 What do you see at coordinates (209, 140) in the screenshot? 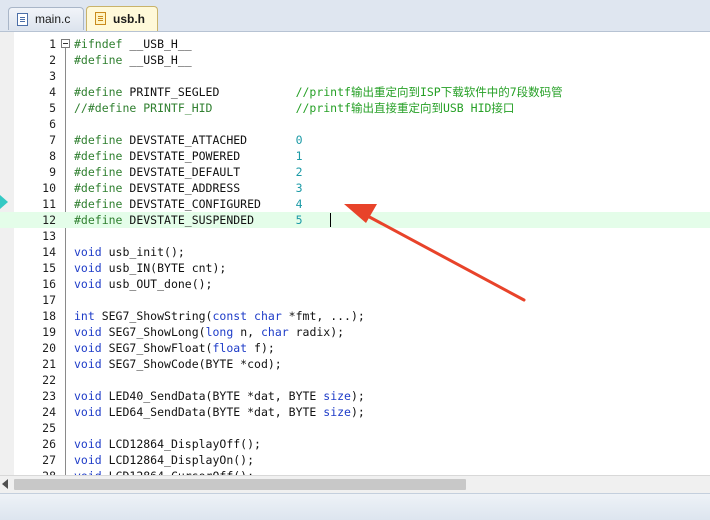
I see `code-token: DEVSTATE_ATTACHED` at bounding box center [209, 140].